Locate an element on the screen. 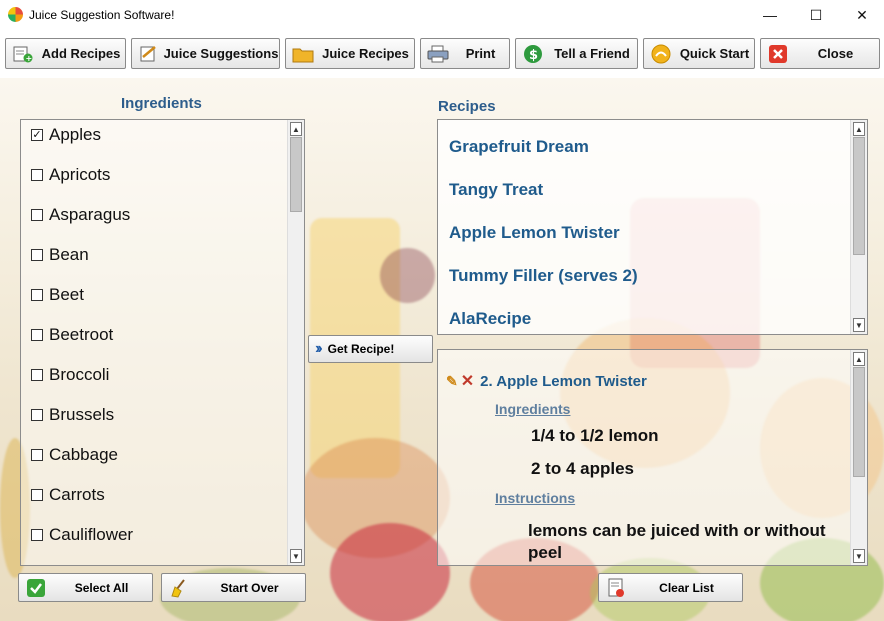 This screenshot has height=621, width=884. juice-suggestions-button: Juice Suggestions is located at coordinates (205, 53).